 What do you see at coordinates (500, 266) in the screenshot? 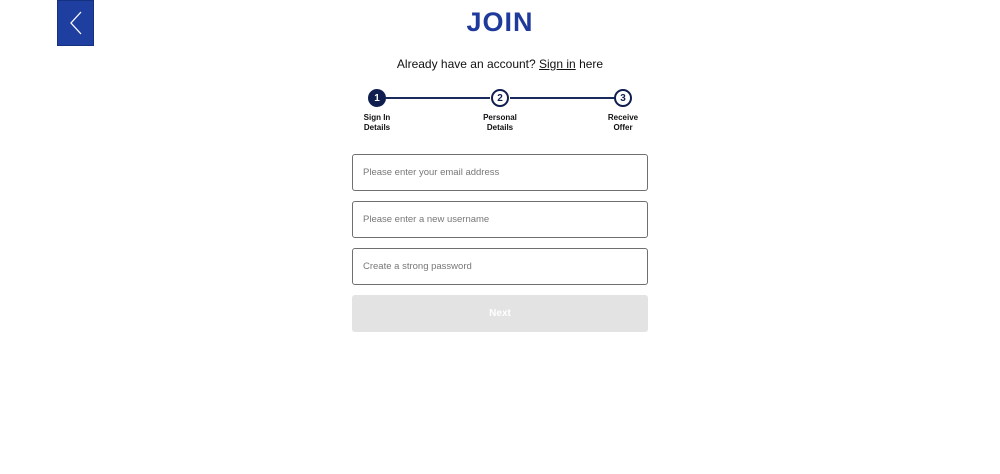
I see `password-field` at bounding box center [500, 266].